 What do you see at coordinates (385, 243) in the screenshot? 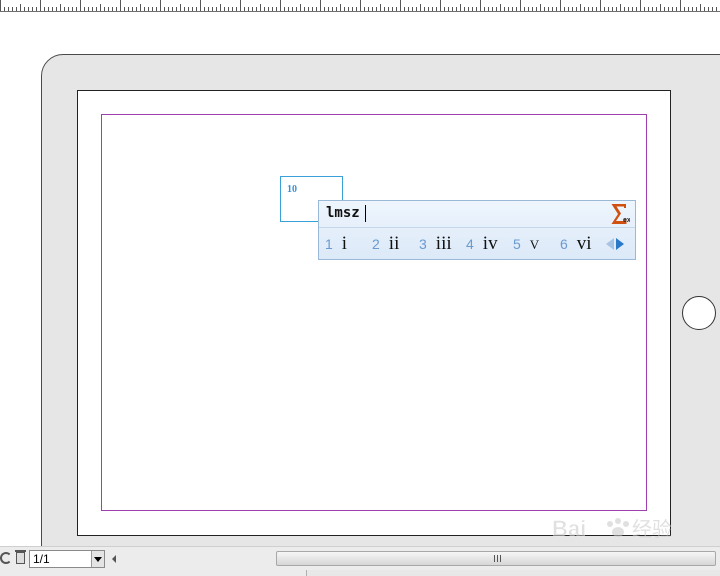
I see `candidate-2: 2 ii` at bounding box center [385, 243].